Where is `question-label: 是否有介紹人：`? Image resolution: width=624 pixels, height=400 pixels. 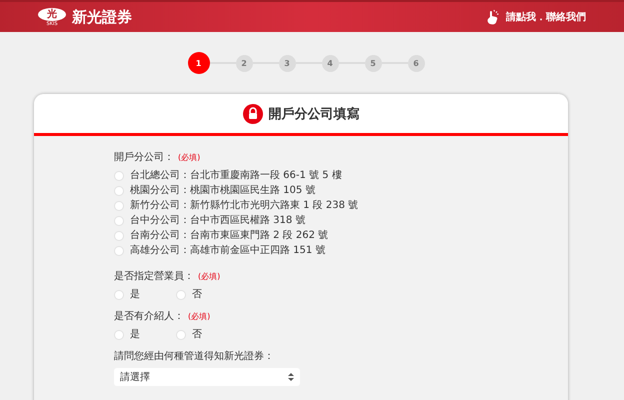
question-label: 是否有介紹人： is located at coordinates (149, 316).